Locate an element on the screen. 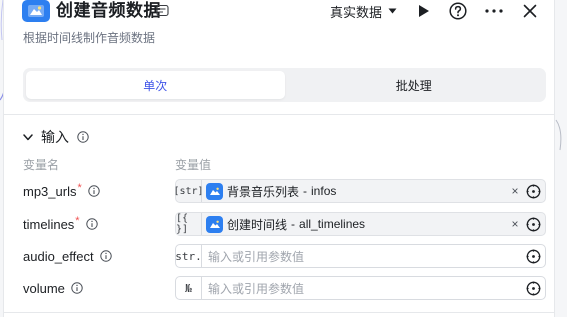 Image resolution: width=567 pixels, height=317 pixels. data-mode-label: 真实数据 is located at coordinates (356, 12).